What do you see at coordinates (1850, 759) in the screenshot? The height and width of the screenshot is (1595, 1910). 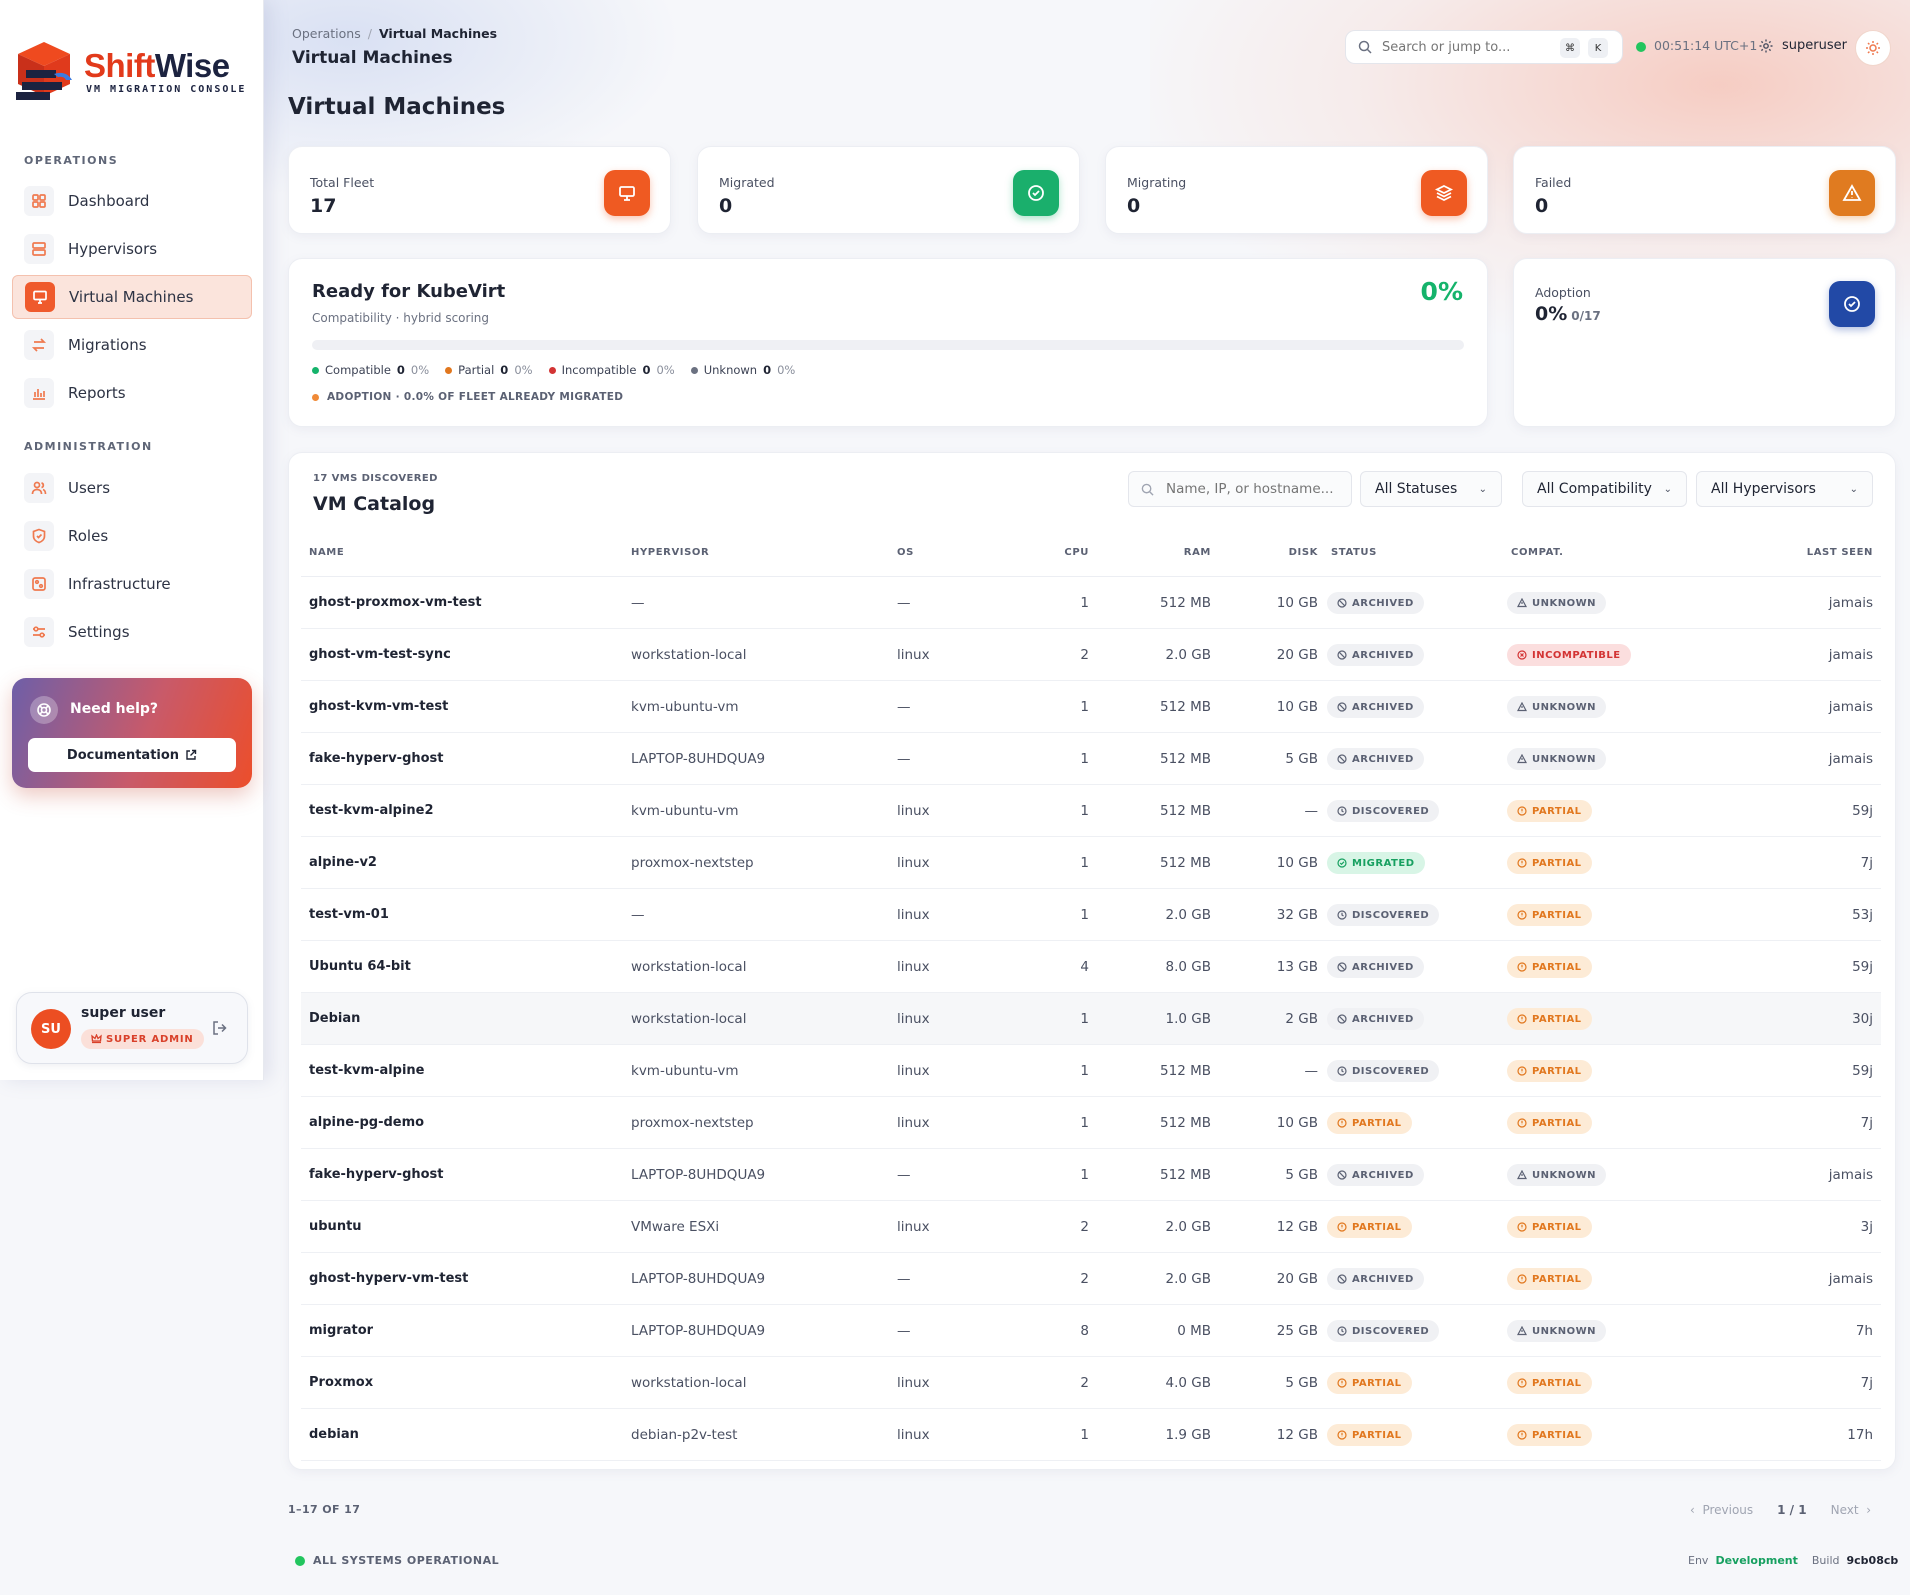 I see `vm-last-seen: jamais` at bounding box center [1850, 759].